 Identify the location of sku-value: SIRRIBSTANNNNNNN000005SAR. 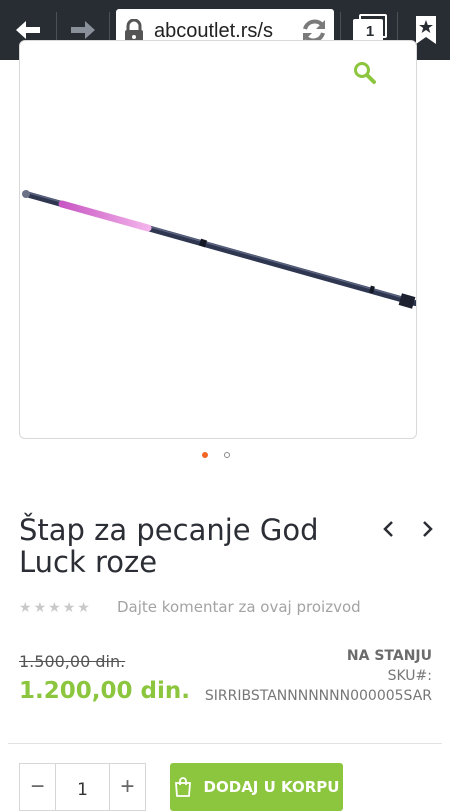
(318, 696).